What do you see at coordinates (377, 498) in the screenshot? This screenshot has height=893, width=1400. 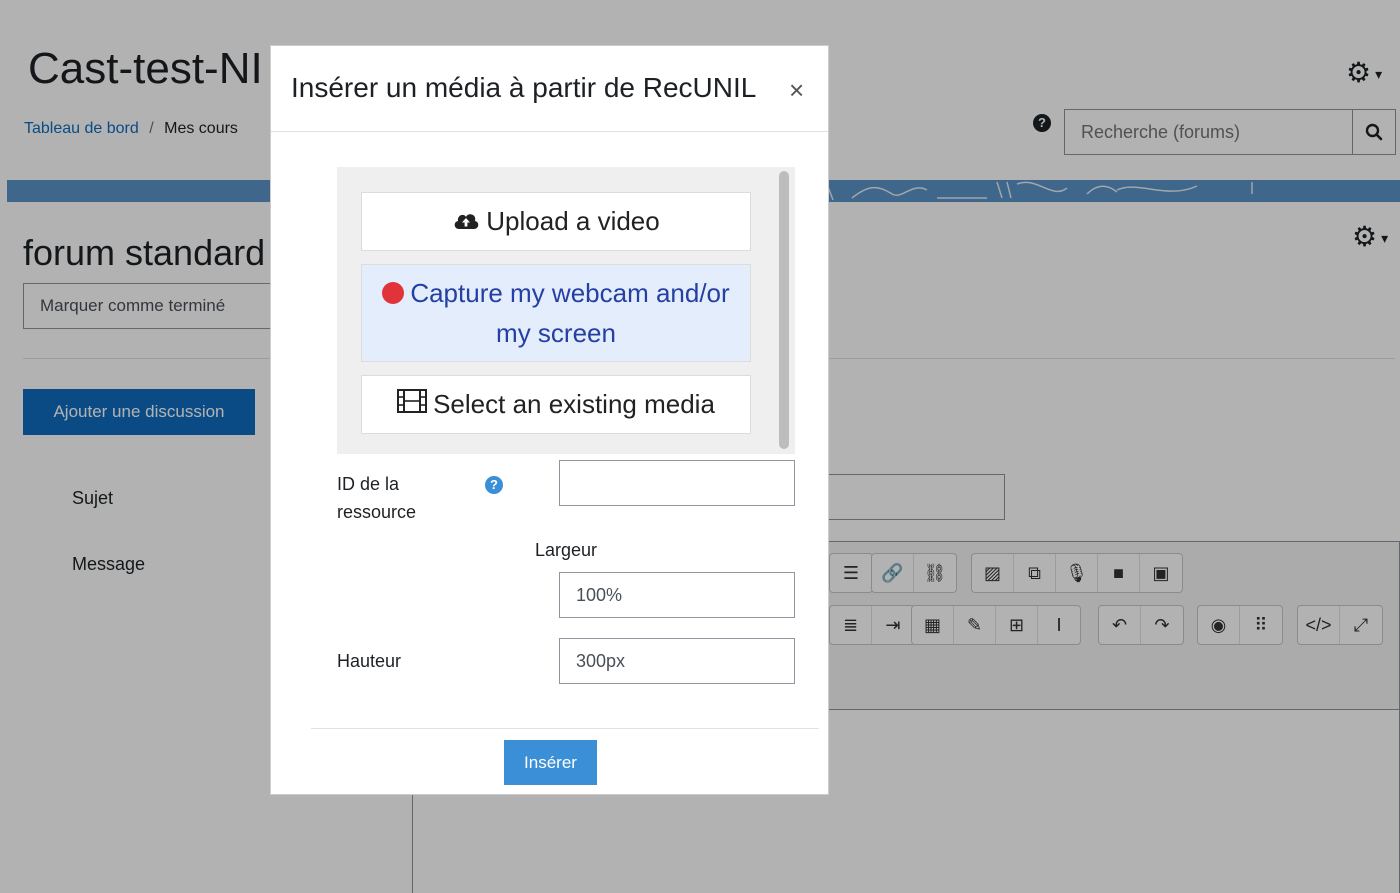 I see `resource-id-label: ID de la ressource` at bounding box center [377, 498].